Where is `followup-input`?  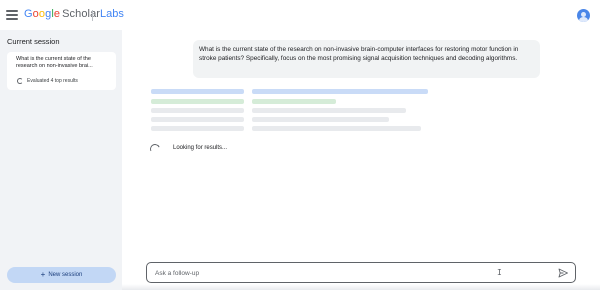 followup-input is located at coordinates (325, 273).